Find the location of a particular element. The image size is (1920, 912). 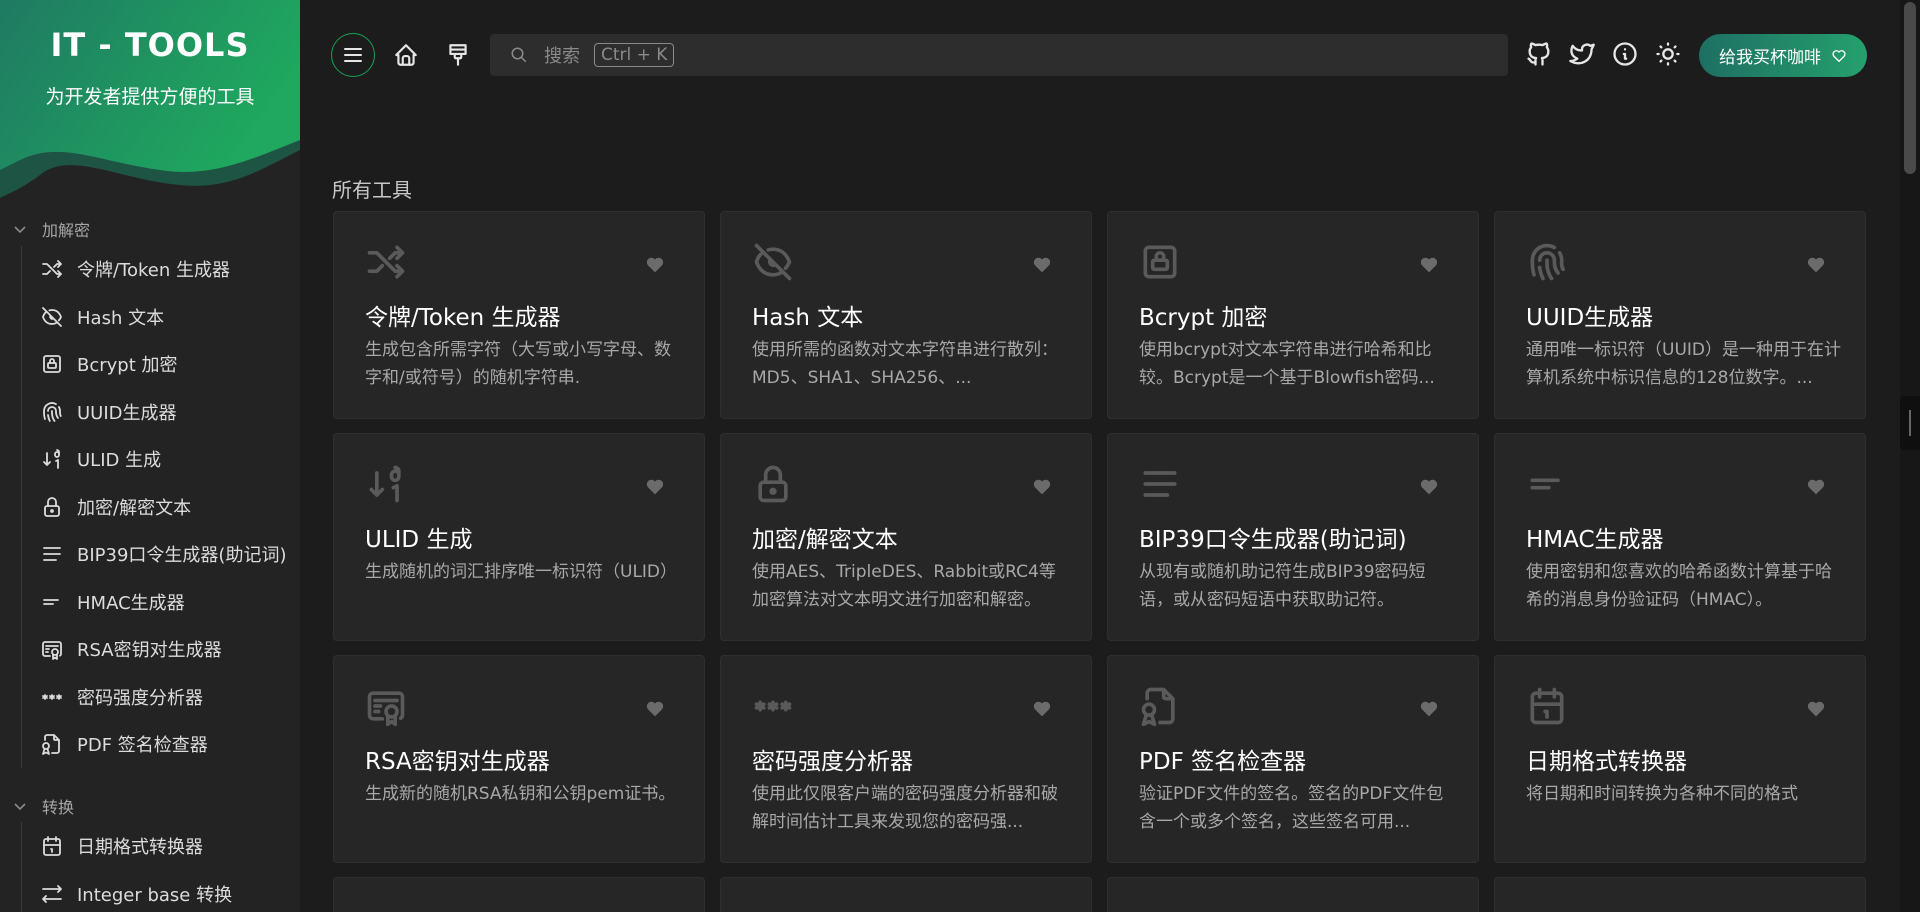

about-button is located at coordinates (1625, 54).